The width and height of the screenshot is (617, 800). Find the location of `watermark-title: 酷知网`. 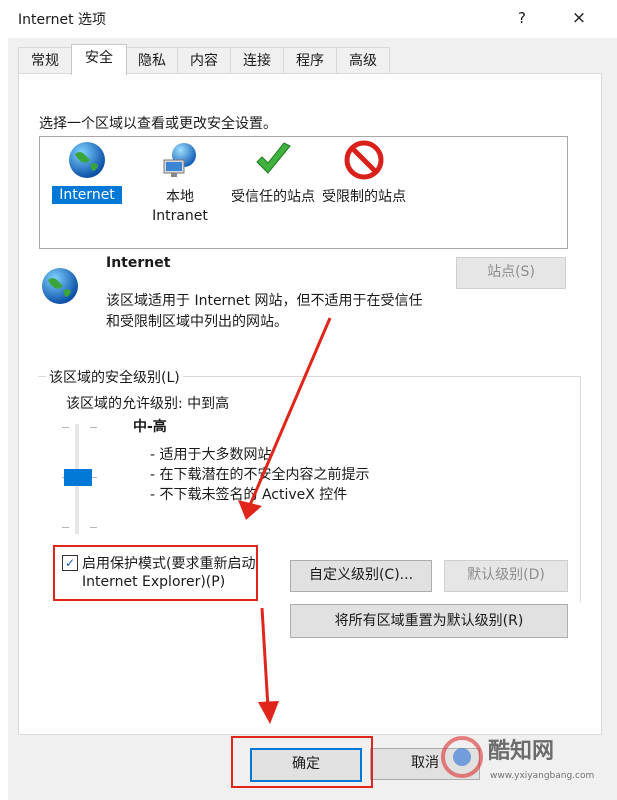

watermark-title: 酷知网 is located at coordinates (521, 751).